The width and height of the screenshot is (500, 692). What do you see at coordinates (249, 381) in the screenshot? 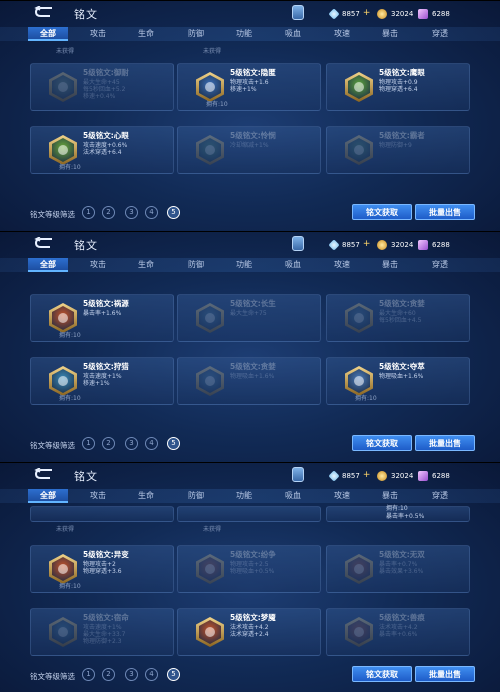
I see `rune-card: 5级铭文:贪婪 物理吸血+1.6%` at bounding box center [249, 381].